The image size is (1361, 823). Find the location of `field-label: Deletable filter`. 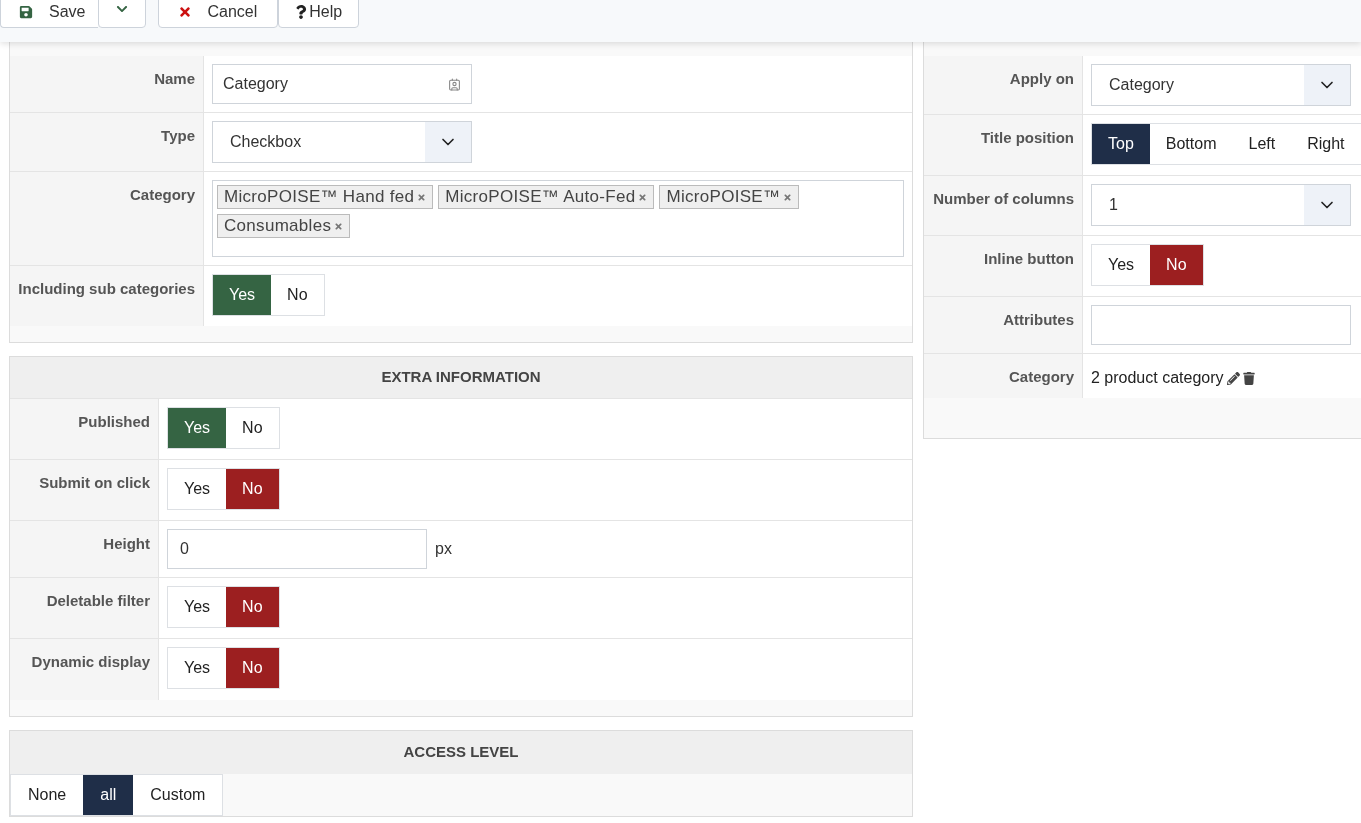

field-label: Deletable filter is located at coordinates (98, 601).